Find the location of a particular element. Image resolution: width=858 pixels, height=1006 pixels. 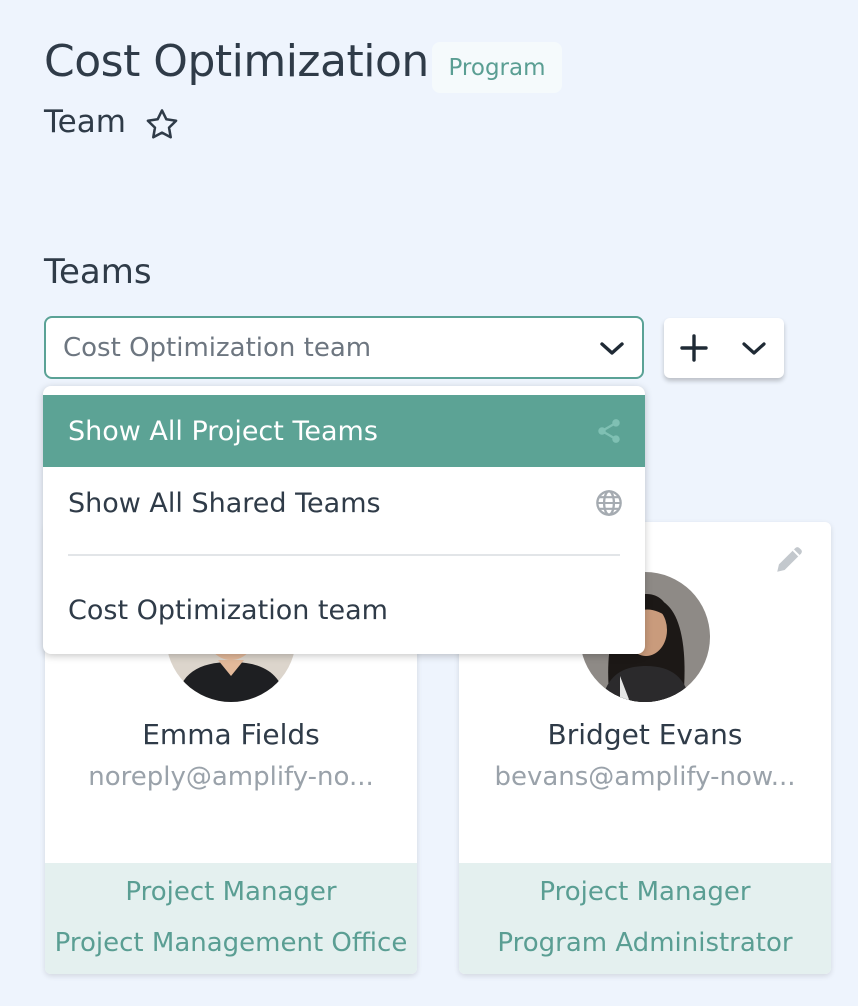

pencil-icon is located at coordinates (790, 559).